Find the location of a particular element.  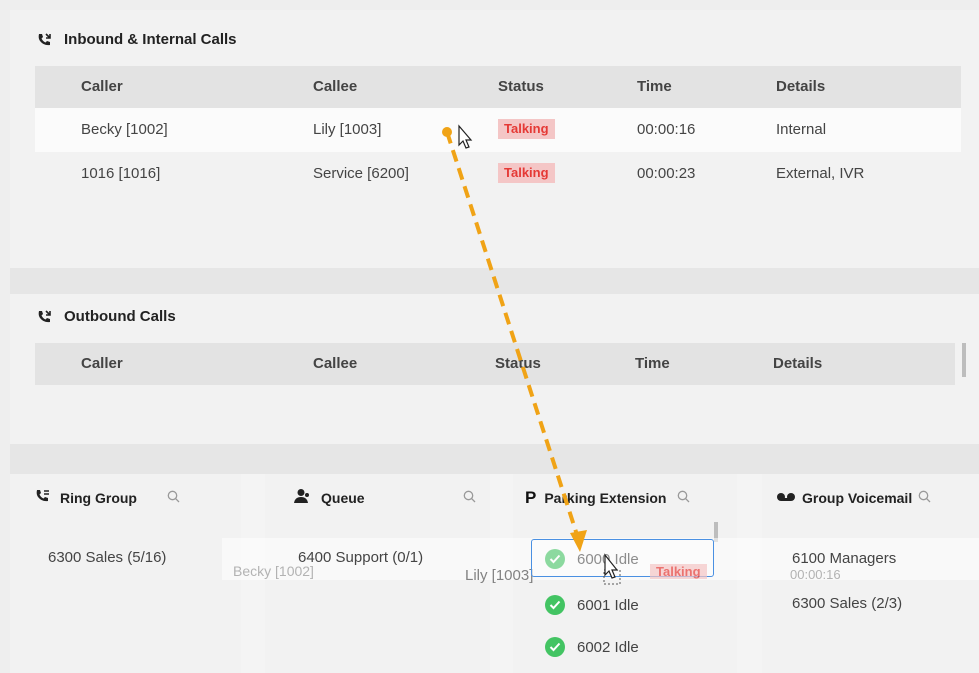

pointer-cursor-icon is located at coordinates (465, 136).